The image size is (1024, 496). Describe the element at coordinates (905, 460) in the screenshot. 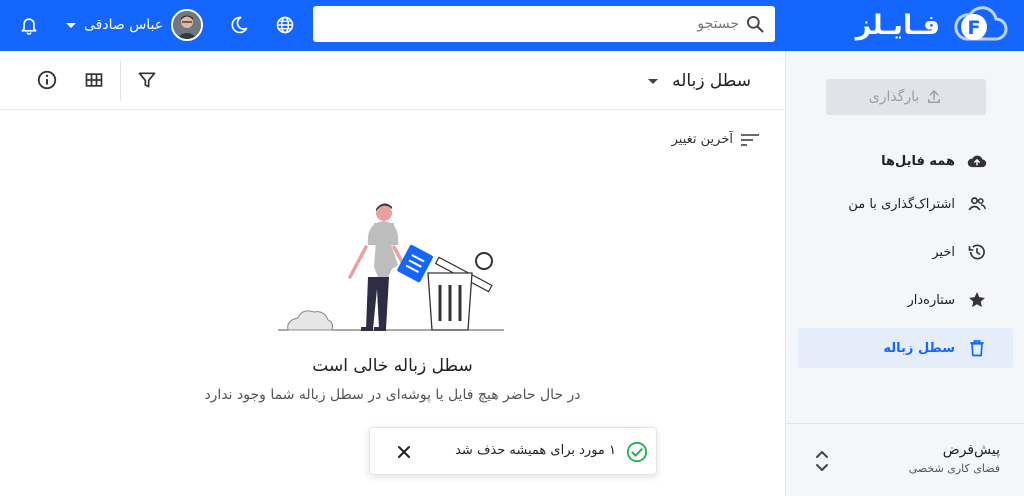

I see `workspace-switcher: پیش‌فرض فضای کاری شخصی` at that location.